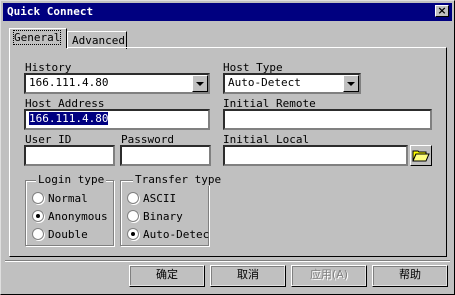 Image resolution: width=455 pixels, height=295 pixels. Describe the element at coordinates (176, 234) in the screenshot. I see `transfer-auto-label: Auto-Detec` at that location.